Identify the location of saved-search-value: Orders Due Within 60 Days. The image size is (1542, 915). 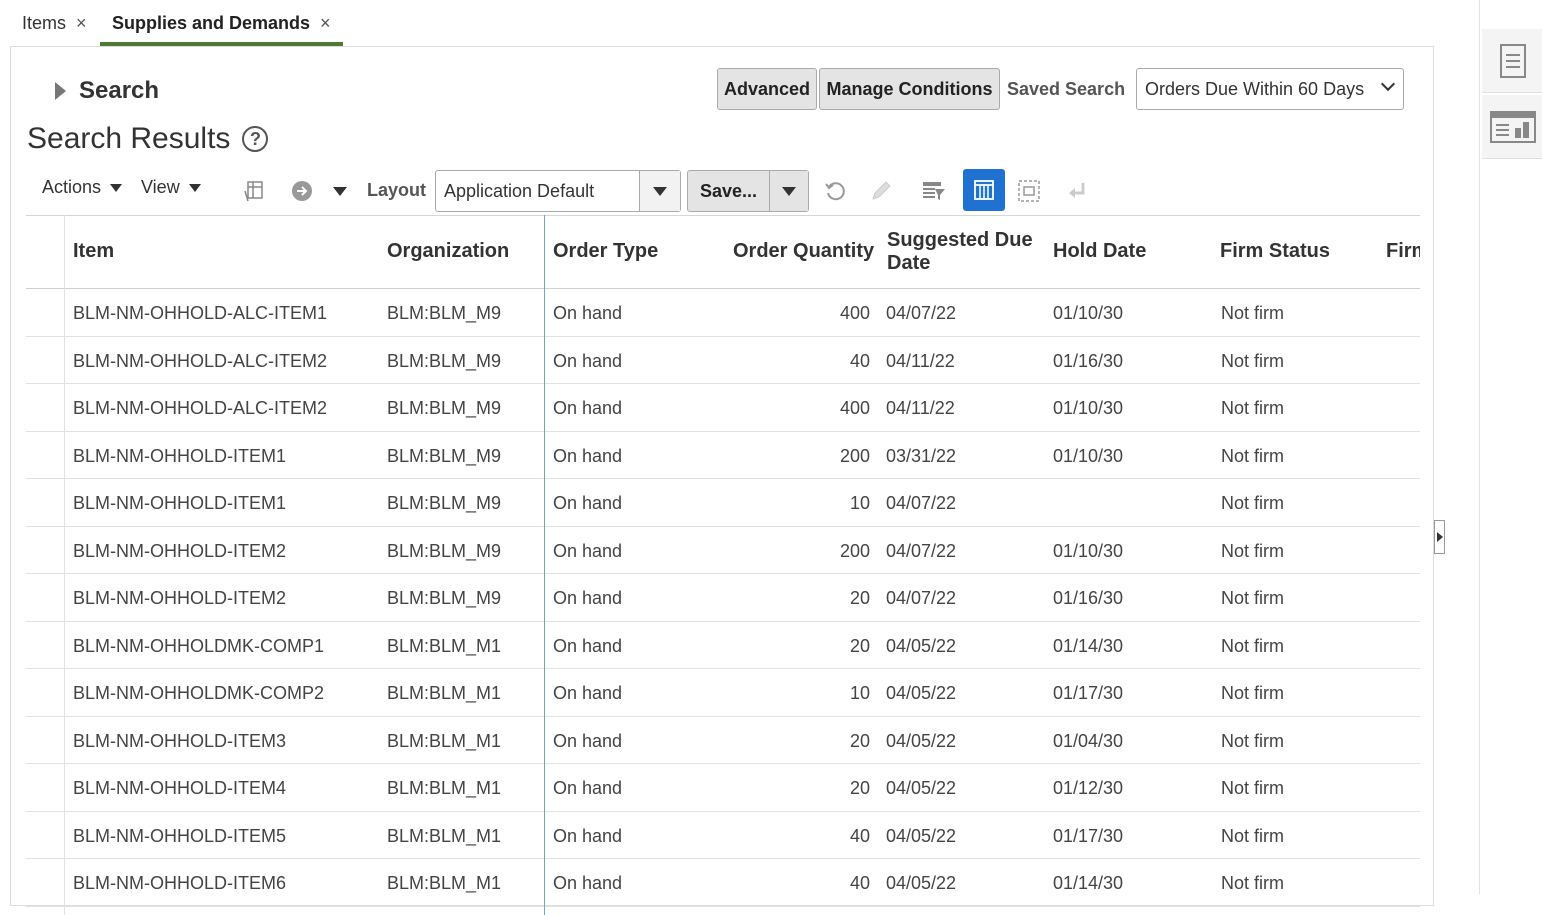
(1255, 88).